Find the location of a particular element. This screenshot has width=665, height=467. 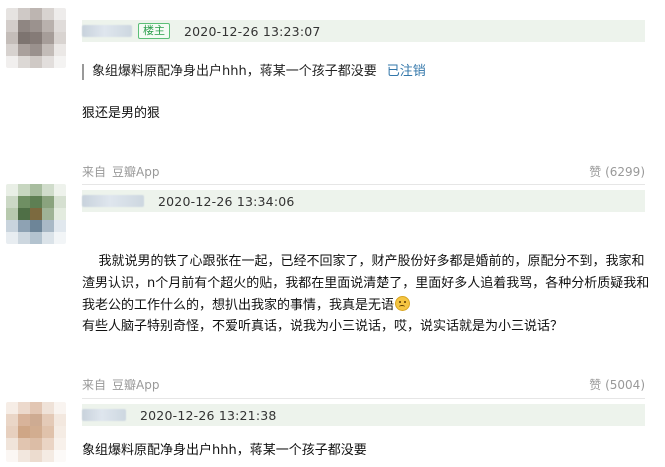

comment-text: 象组爆料原配净身出户hhh，蒋某一个孩子都没要 is located at coordinates (224, 450).